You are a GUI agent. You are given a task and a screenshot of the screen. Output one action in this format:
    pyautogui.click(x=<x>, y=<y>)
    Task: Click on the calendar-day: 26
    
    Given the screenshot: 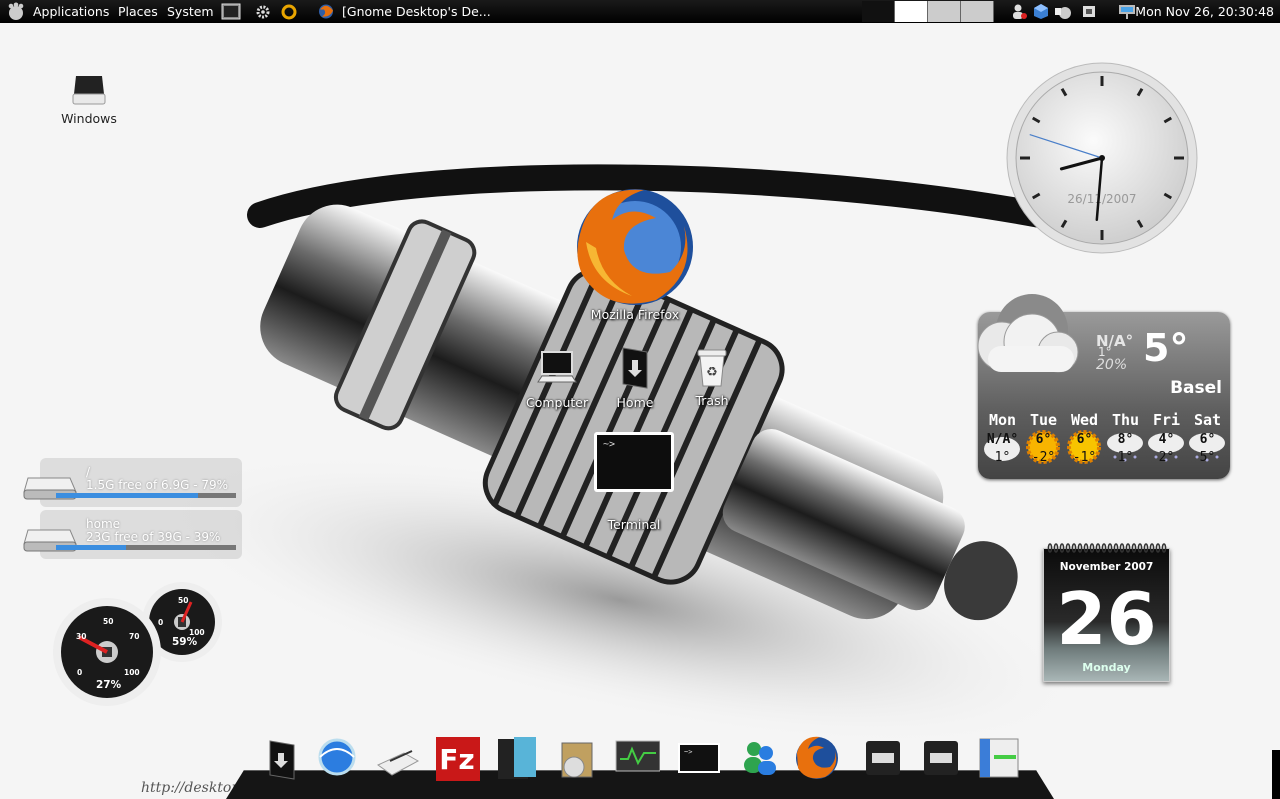 What is the action you would take?
    pyautogui.click(x=1106, y=619)
    